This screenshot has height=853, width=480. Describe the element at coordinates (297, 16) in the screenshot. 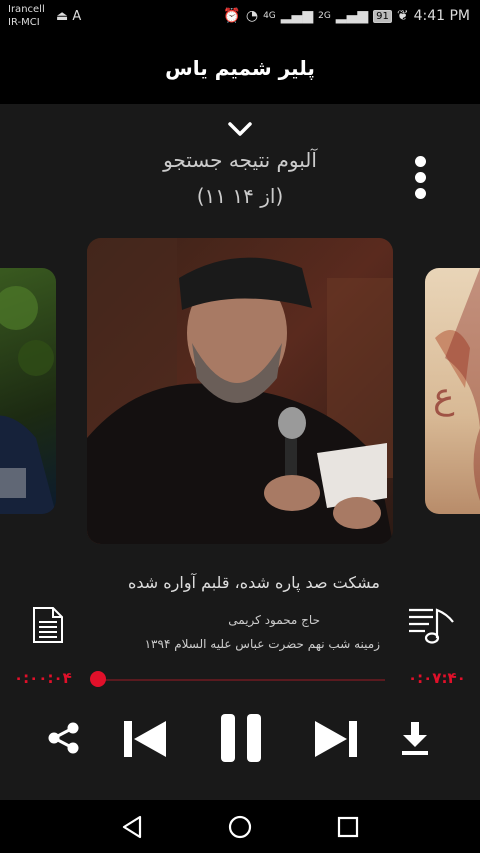

I see `signal-icon: ▂▄▆` at that location.